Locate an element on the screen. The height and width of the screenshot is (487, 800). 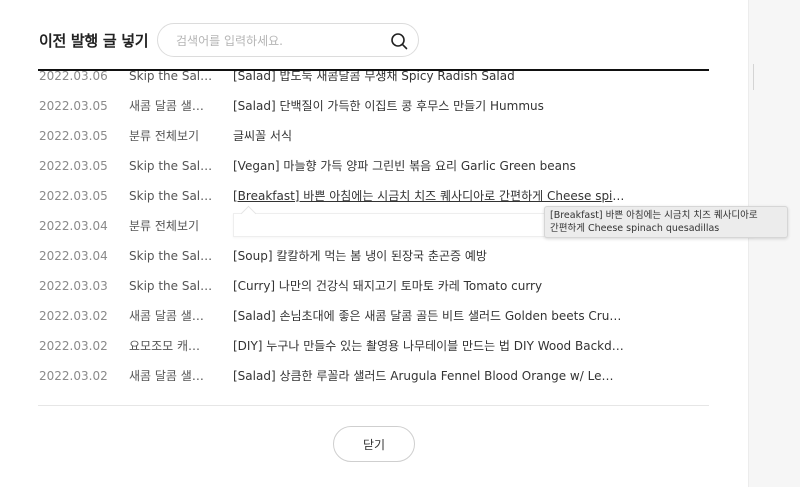
bottom-divider is located at coordinates (373, 405).